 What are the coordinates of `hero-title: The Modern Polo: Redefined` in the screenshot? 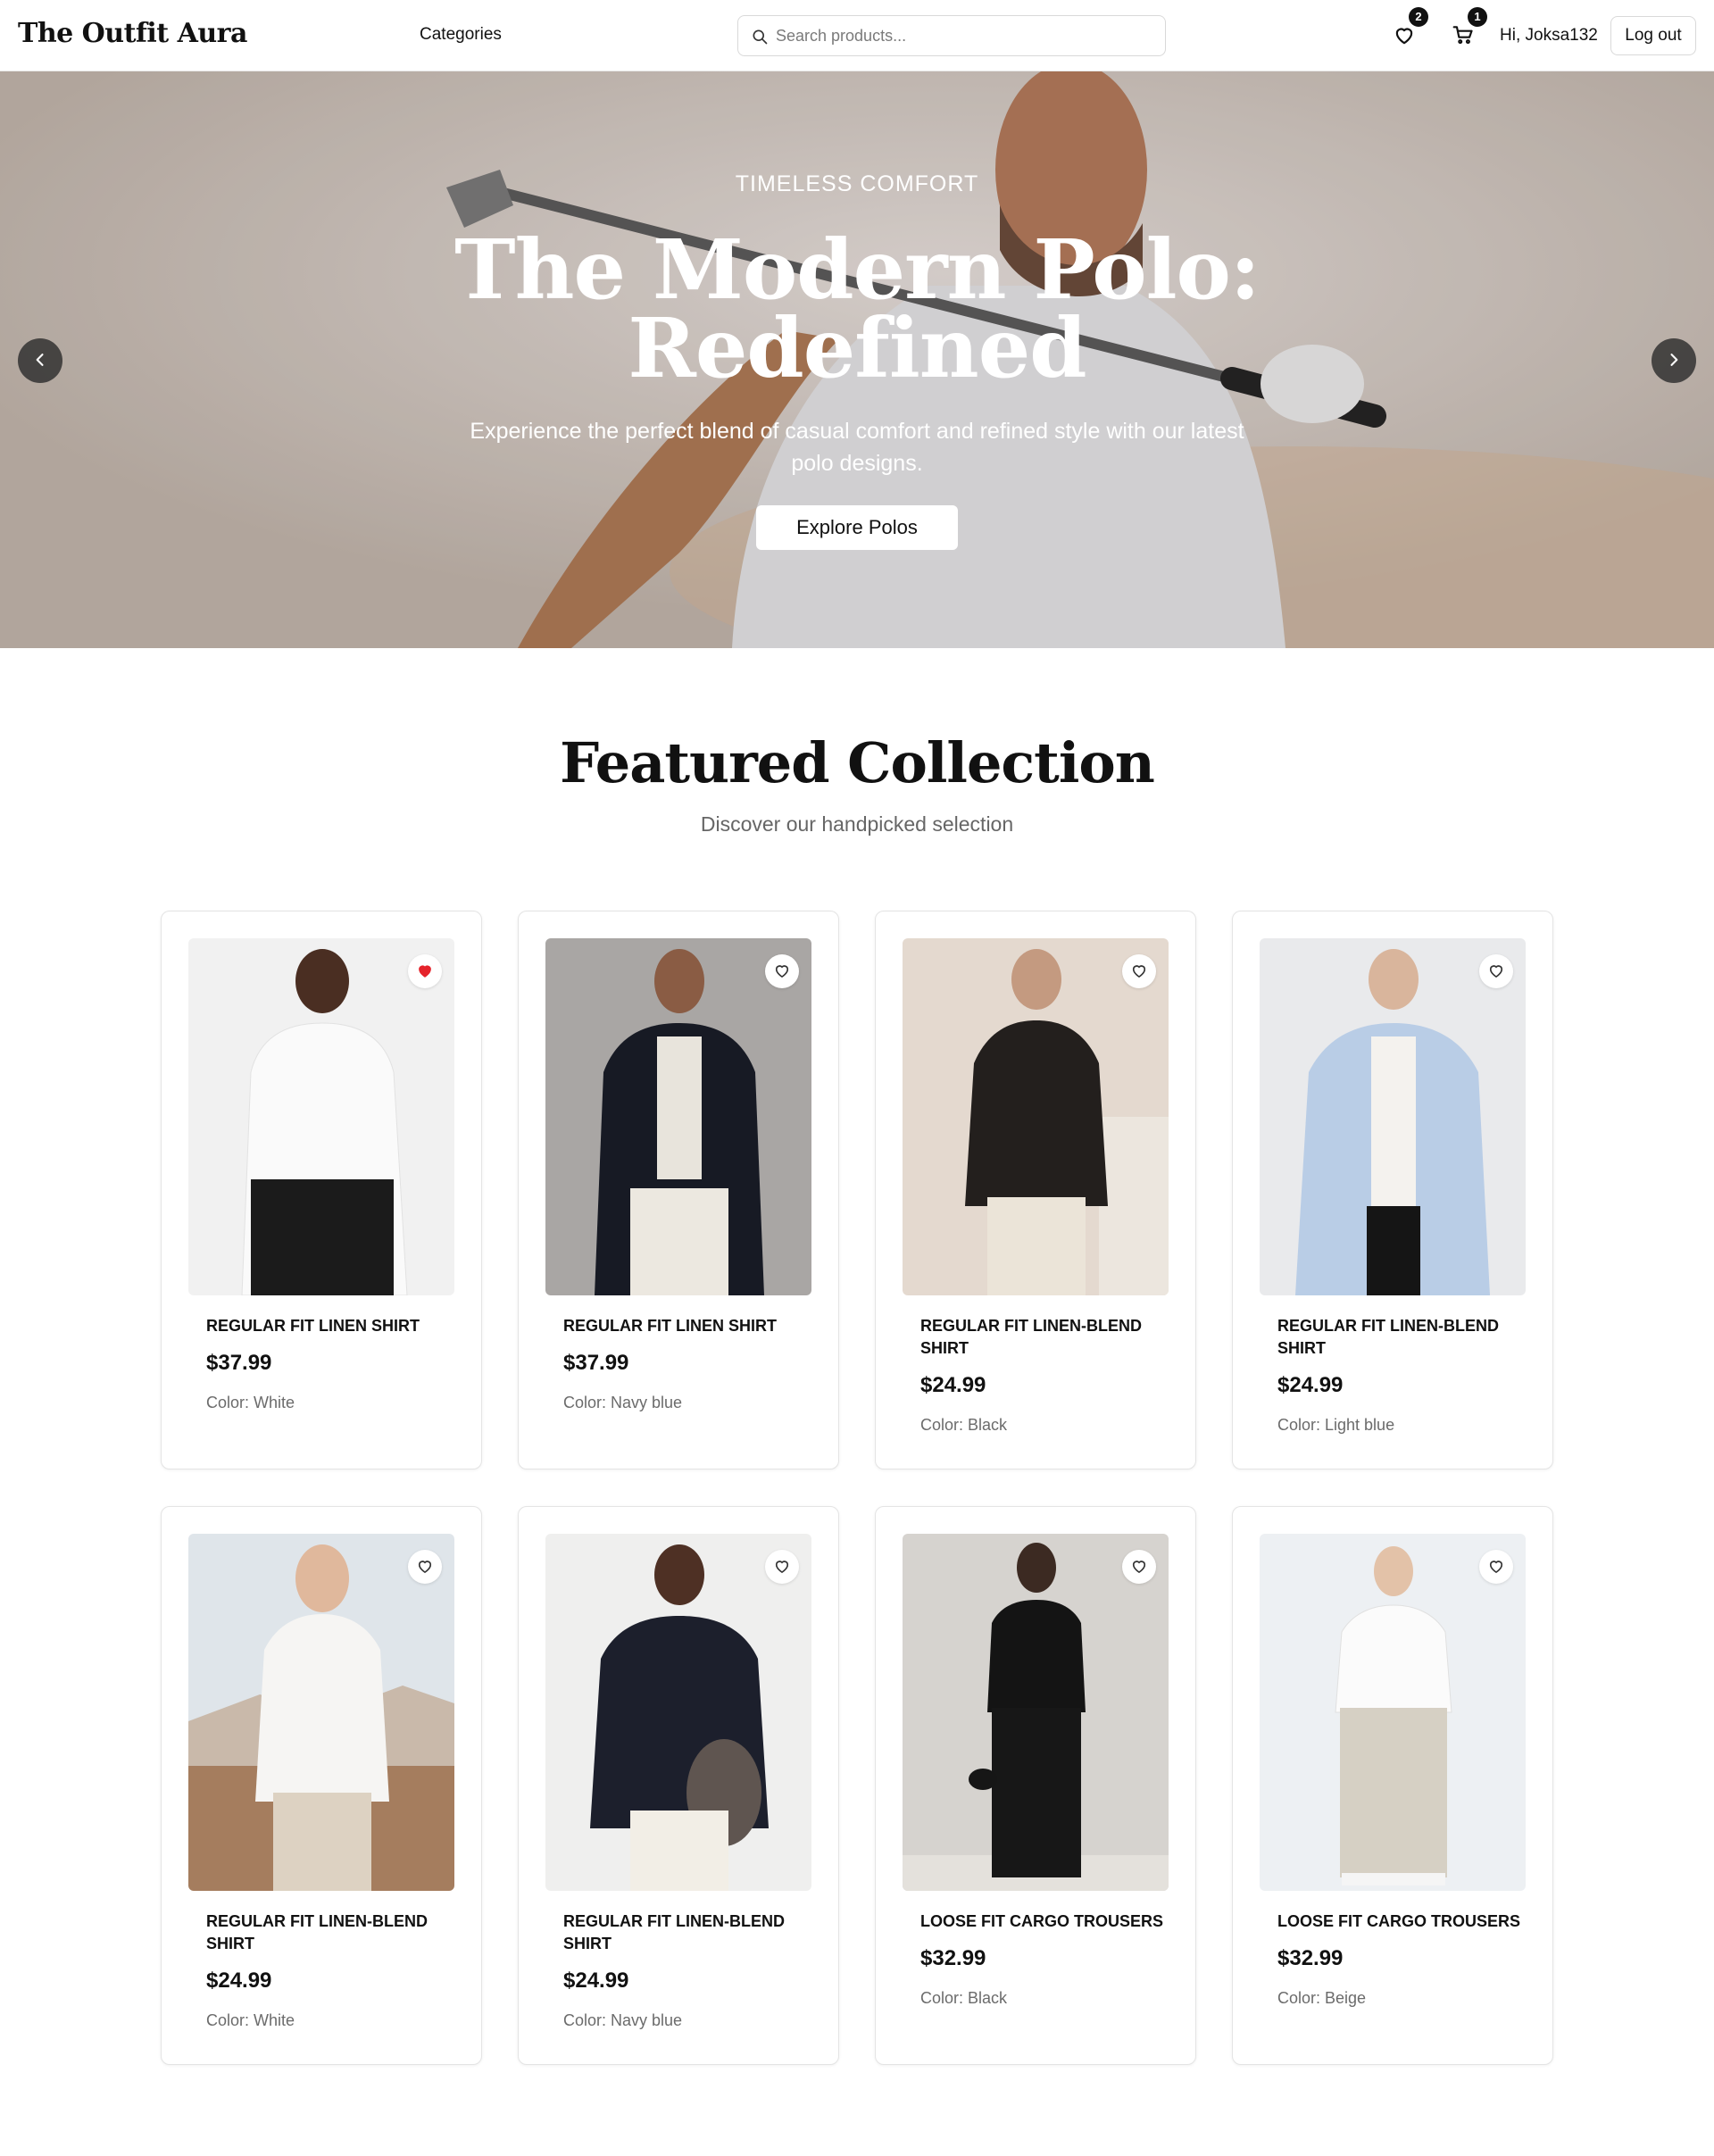 It's located at (857, 308).